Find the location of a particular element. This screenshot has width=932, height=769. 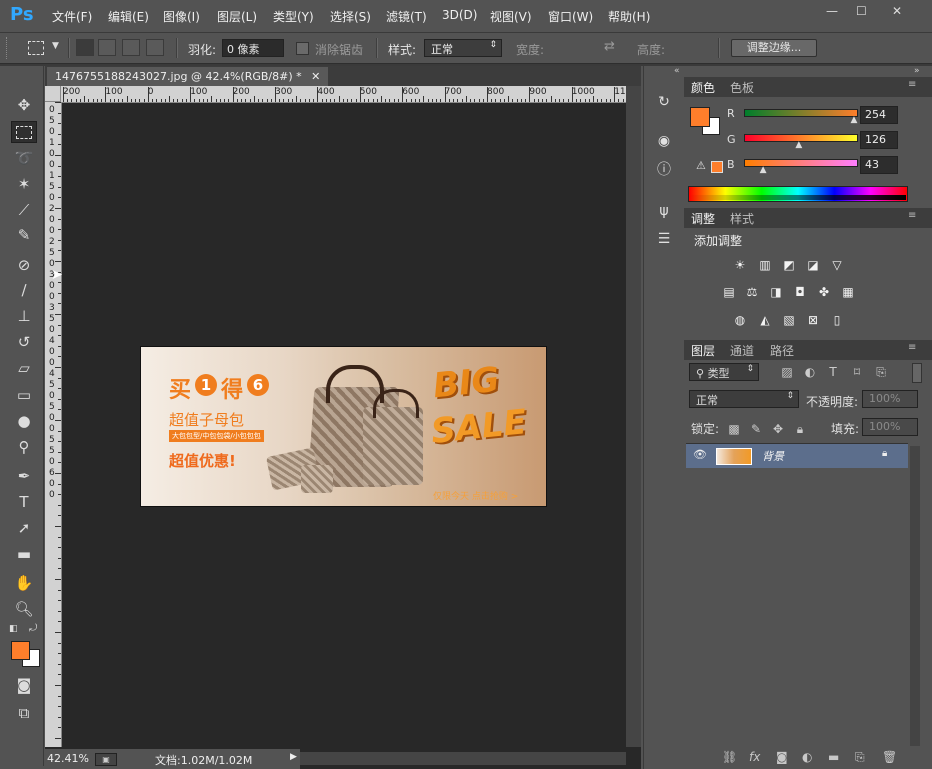

curves-icon: ◩ is located at coordinates (789, 265).